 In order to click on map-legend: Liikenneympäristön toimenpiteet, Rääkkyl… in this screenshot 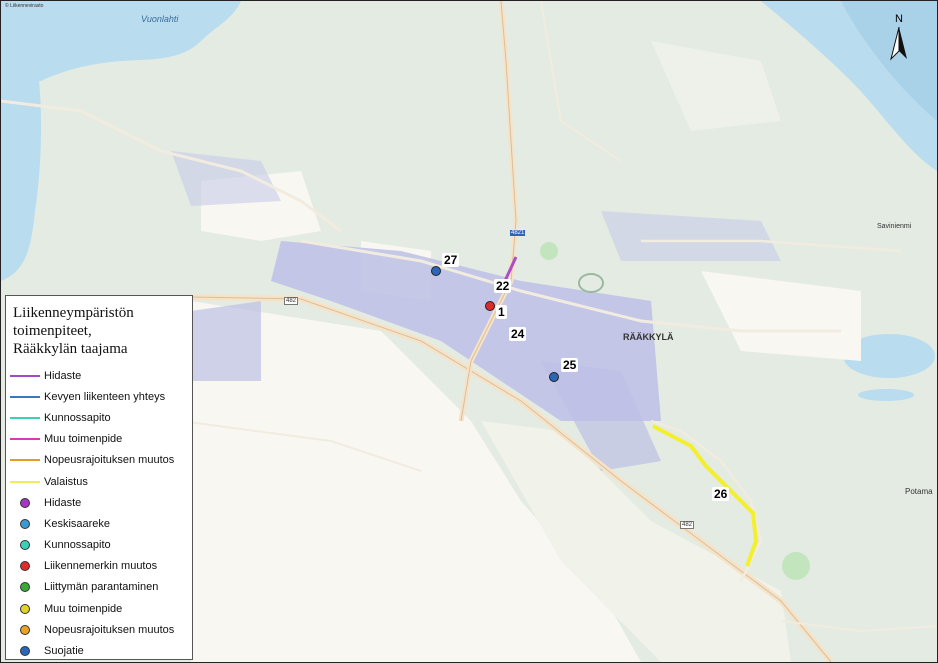, I will do `click(99, 477)`.